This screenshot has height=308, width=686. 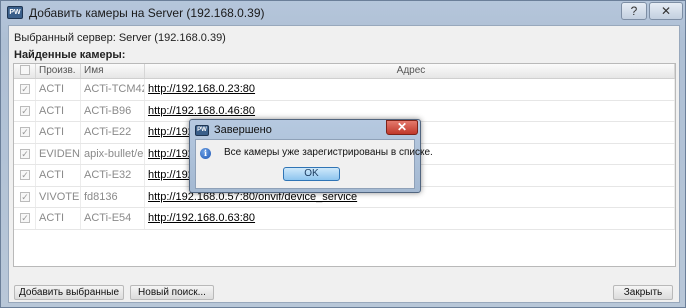 I want to click on header-select-all, so click(x=25, y=71).